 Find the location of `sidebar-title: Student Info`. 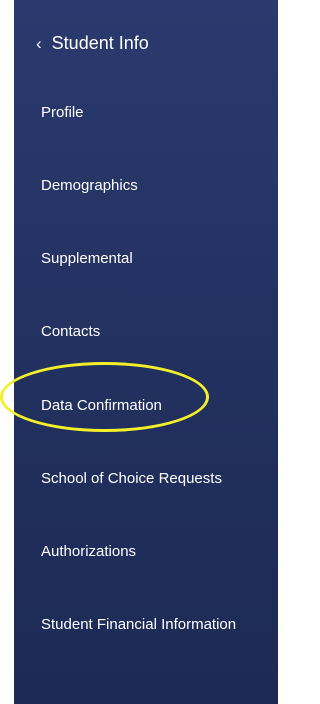

sidebar-title: Student Info is located at coordinates (100, 43).